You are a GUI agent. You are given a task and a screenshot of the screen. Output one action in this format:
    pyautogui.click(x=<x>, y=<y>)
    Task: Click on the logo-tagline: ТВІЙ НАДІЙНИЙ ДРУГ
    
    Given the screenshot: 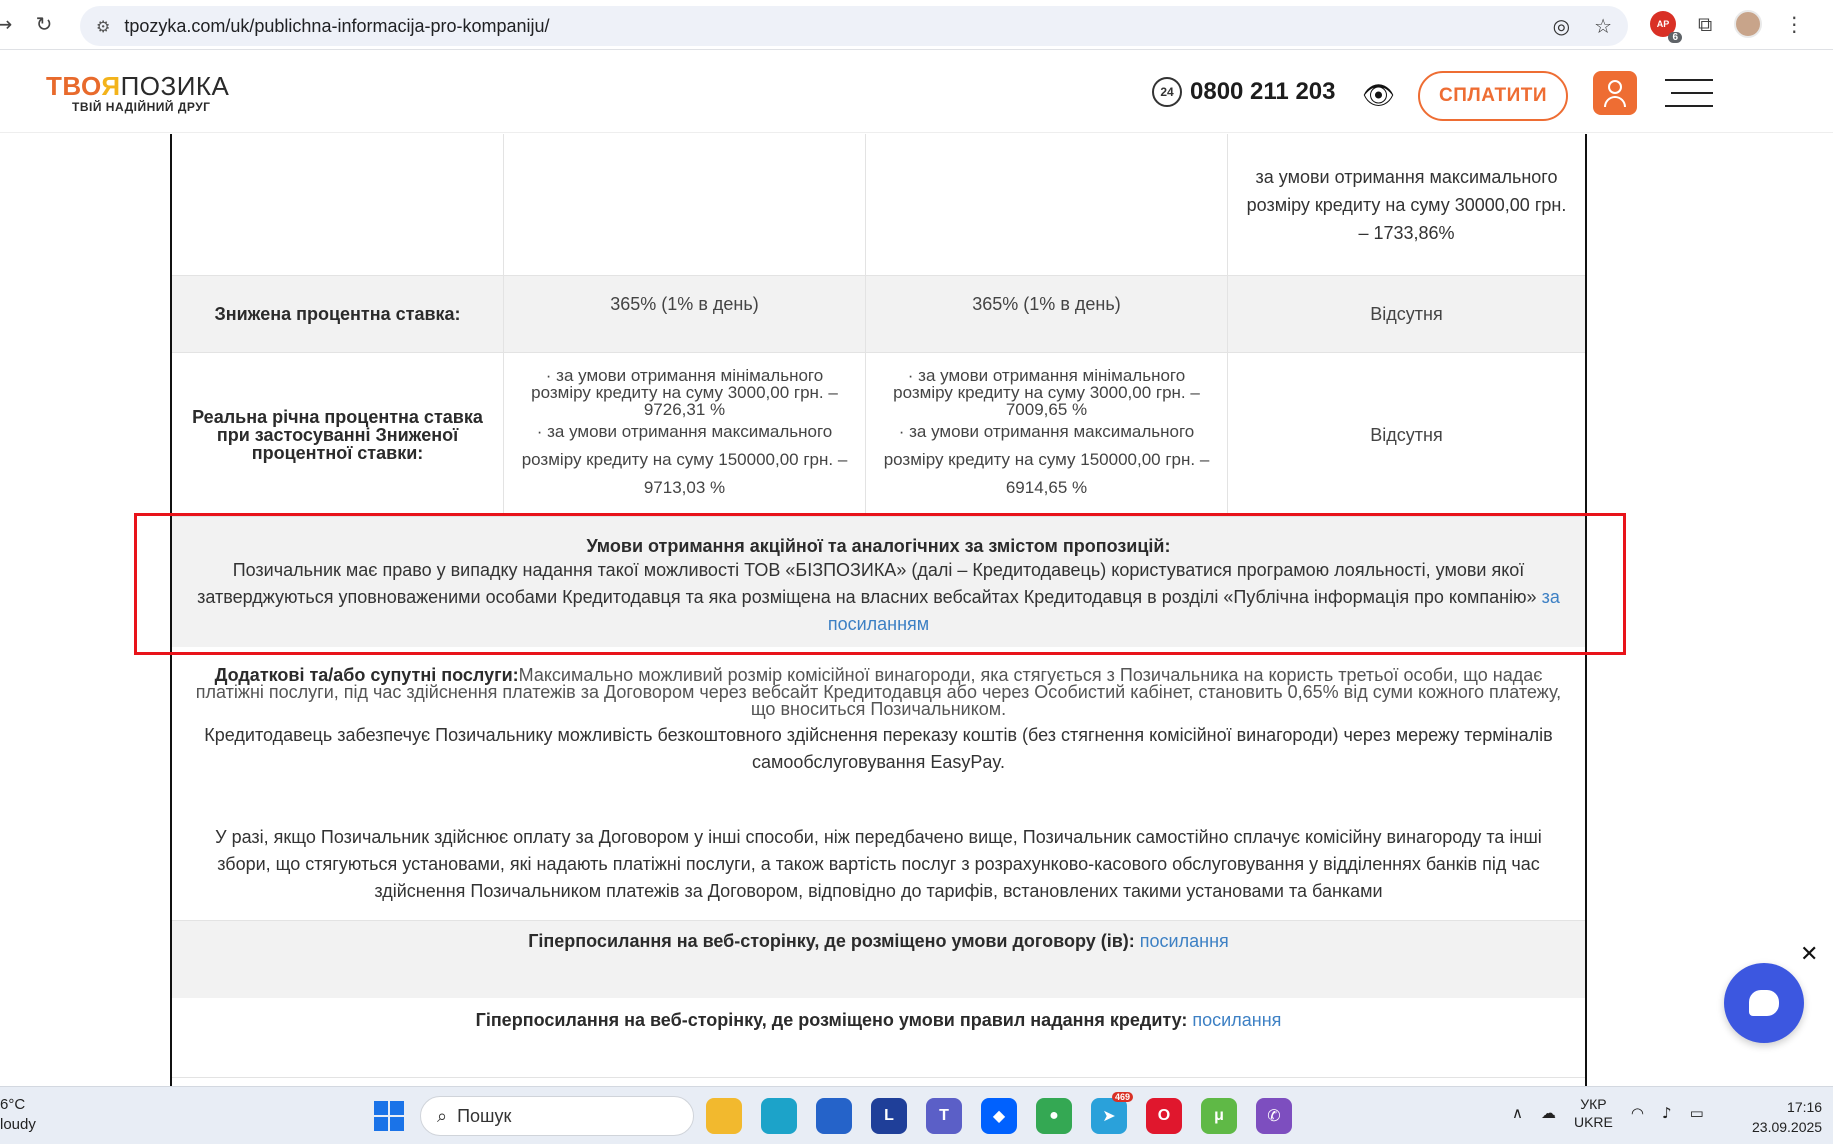 What is the action you would take?
    pyautogui.click(x=141, y=107)
    